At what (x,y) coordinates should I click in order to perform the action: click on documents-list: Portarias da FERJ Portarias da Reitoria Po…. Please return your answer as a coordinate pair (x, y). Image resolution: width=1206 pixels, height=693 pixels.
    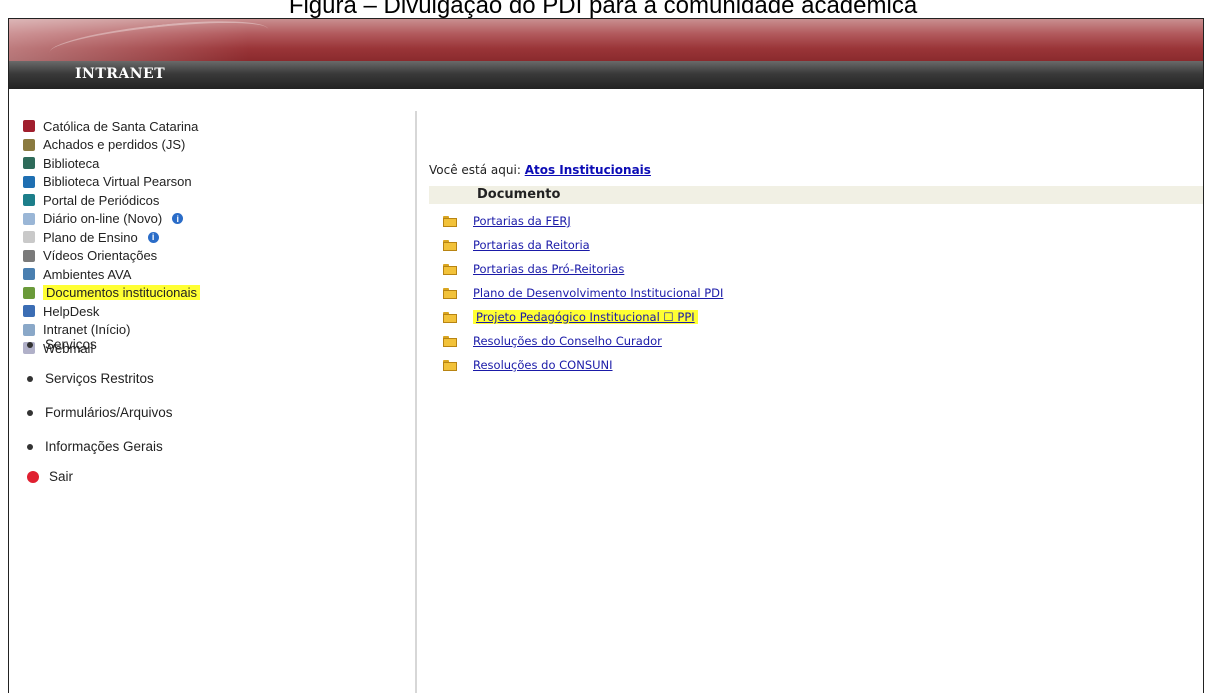
    Looking at the image, I should click on (583, 293).